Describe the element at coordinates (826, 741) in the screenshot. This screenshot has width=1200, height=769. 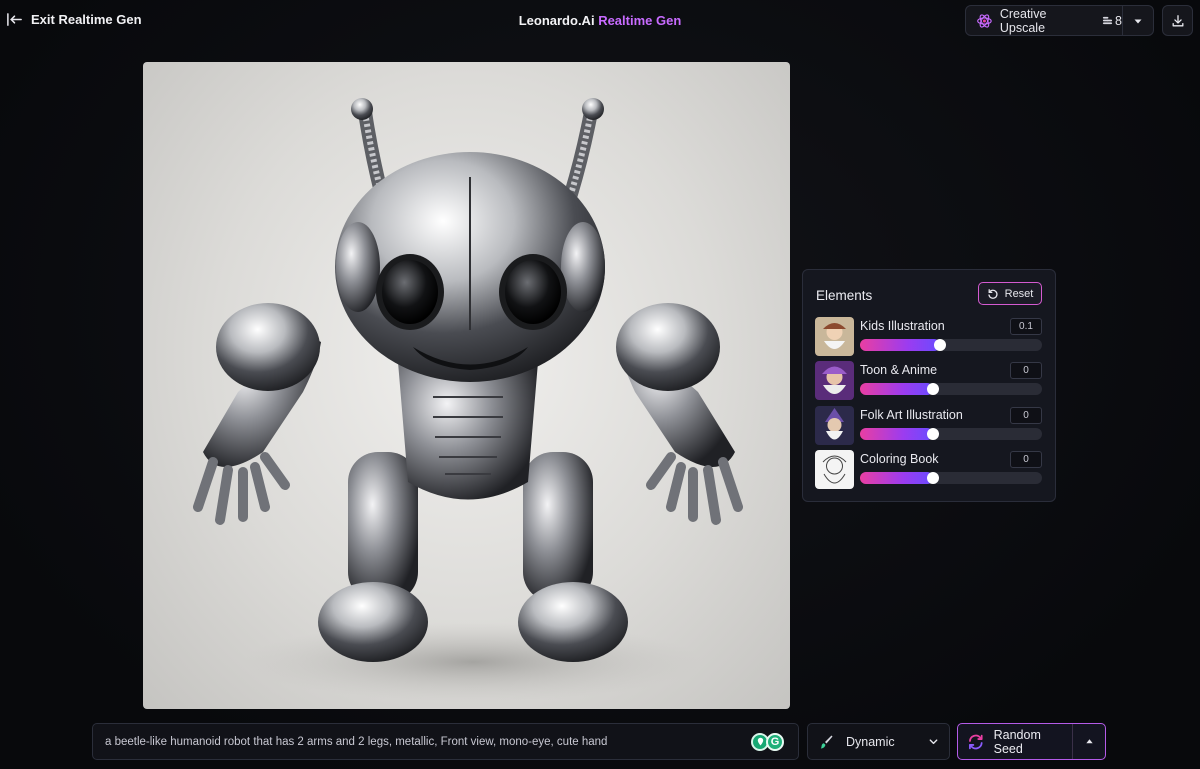
I see `paint-brush-icon` at that location.